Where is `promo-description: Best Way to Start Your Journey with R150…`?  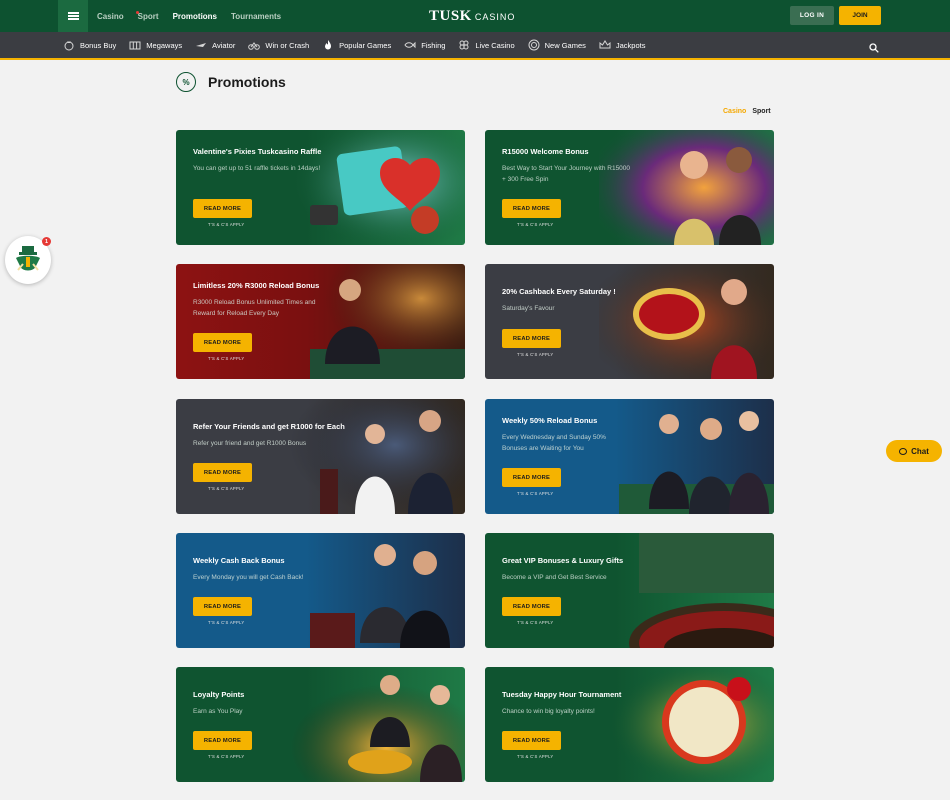
promo-description: Best Way to Start Your Journey with R150… is located at coordinates (566, 174).